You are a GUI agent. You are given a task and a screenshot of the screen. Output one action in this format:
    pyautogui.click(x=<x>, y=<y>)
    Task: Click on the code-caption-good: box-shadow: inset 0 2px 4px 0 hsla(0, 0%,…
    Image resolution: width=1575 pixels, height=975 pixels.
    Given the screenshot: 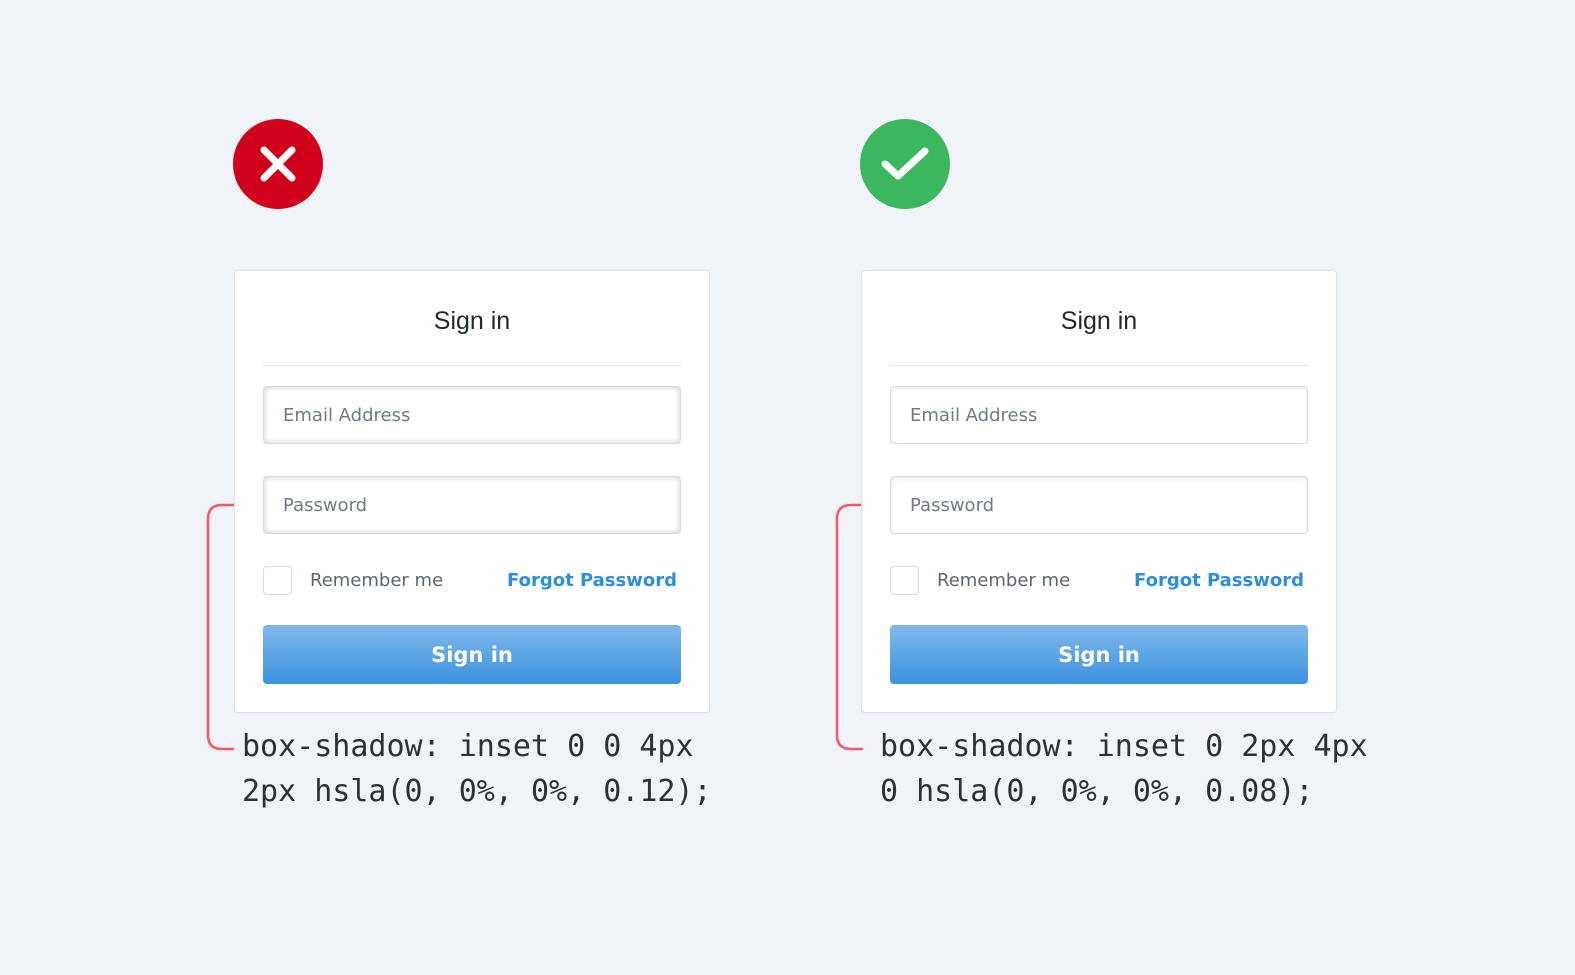 What is the action you would take?
    pyautogui.click(x=1124, y=769)
    